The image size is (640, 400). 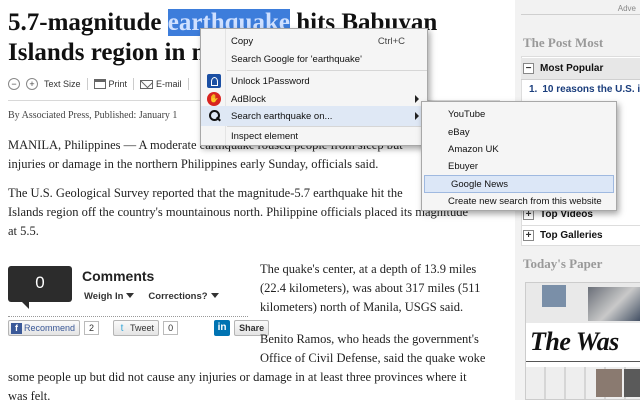 I want to click on menu-item-label: Inspect element, so click(x=265, y=136).